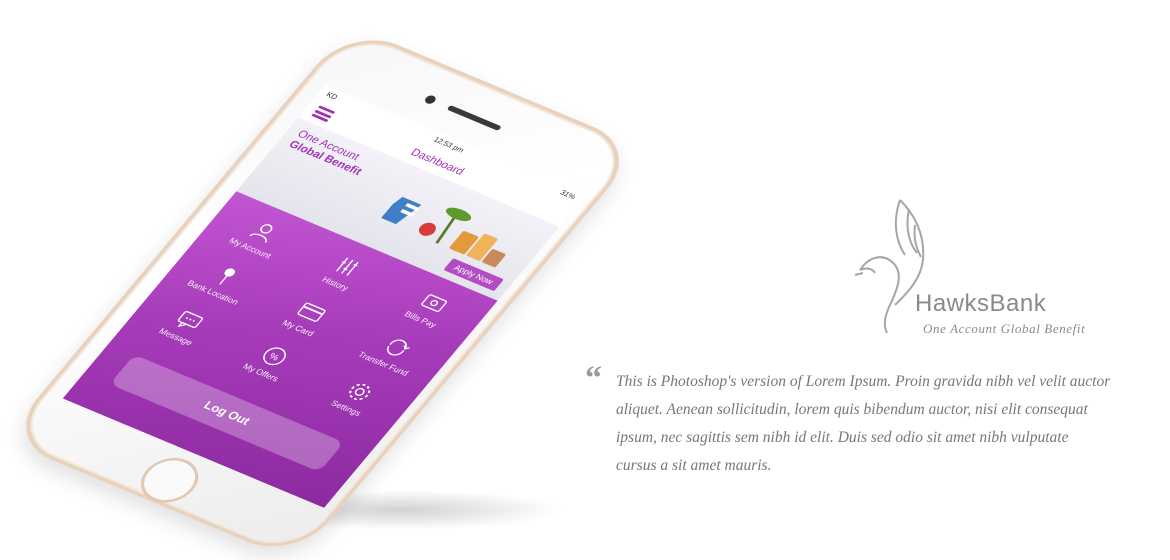  I want to click on camera-icon, so click(430, 100).